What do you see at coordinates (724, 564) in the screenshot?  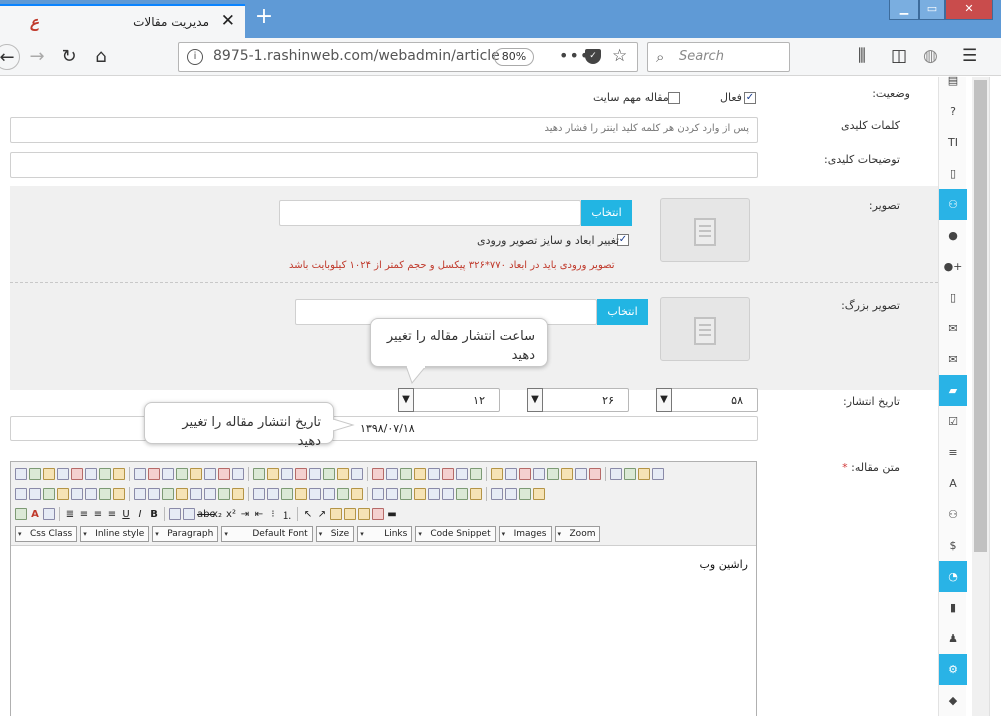 I see `editor-text: راشین وب` at bounding box center [724, 564].